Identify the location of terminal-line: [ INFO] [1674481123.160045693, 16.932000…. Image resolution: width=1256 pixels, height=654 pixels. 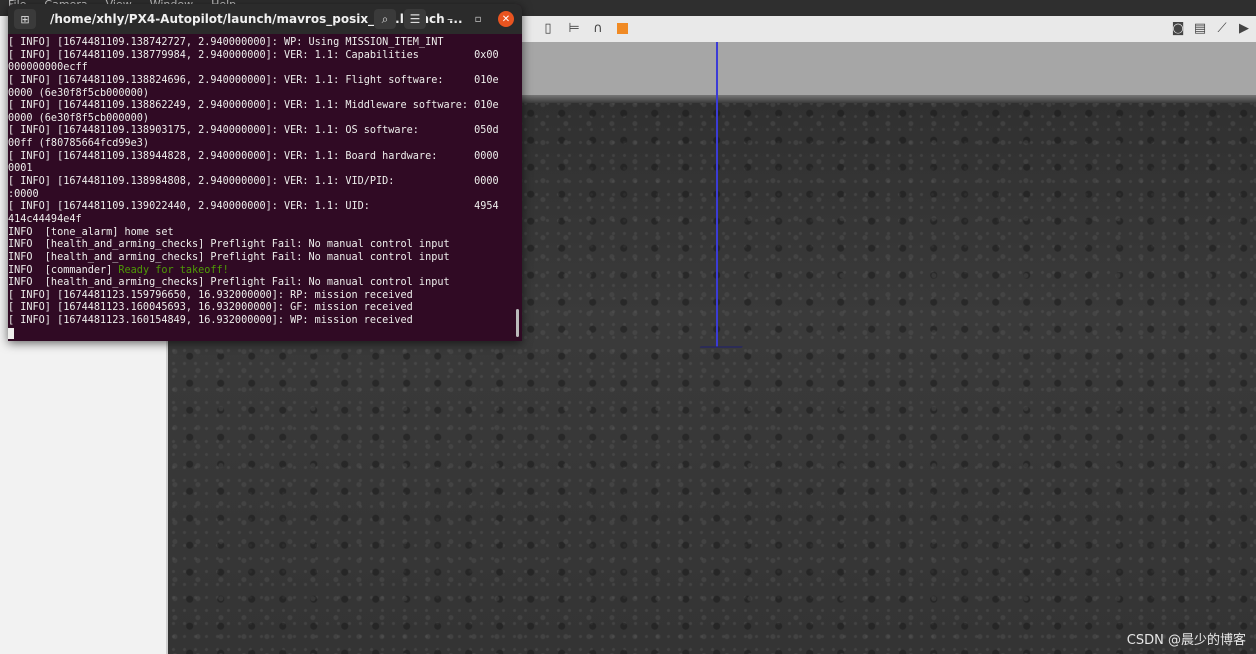
(210, 308).